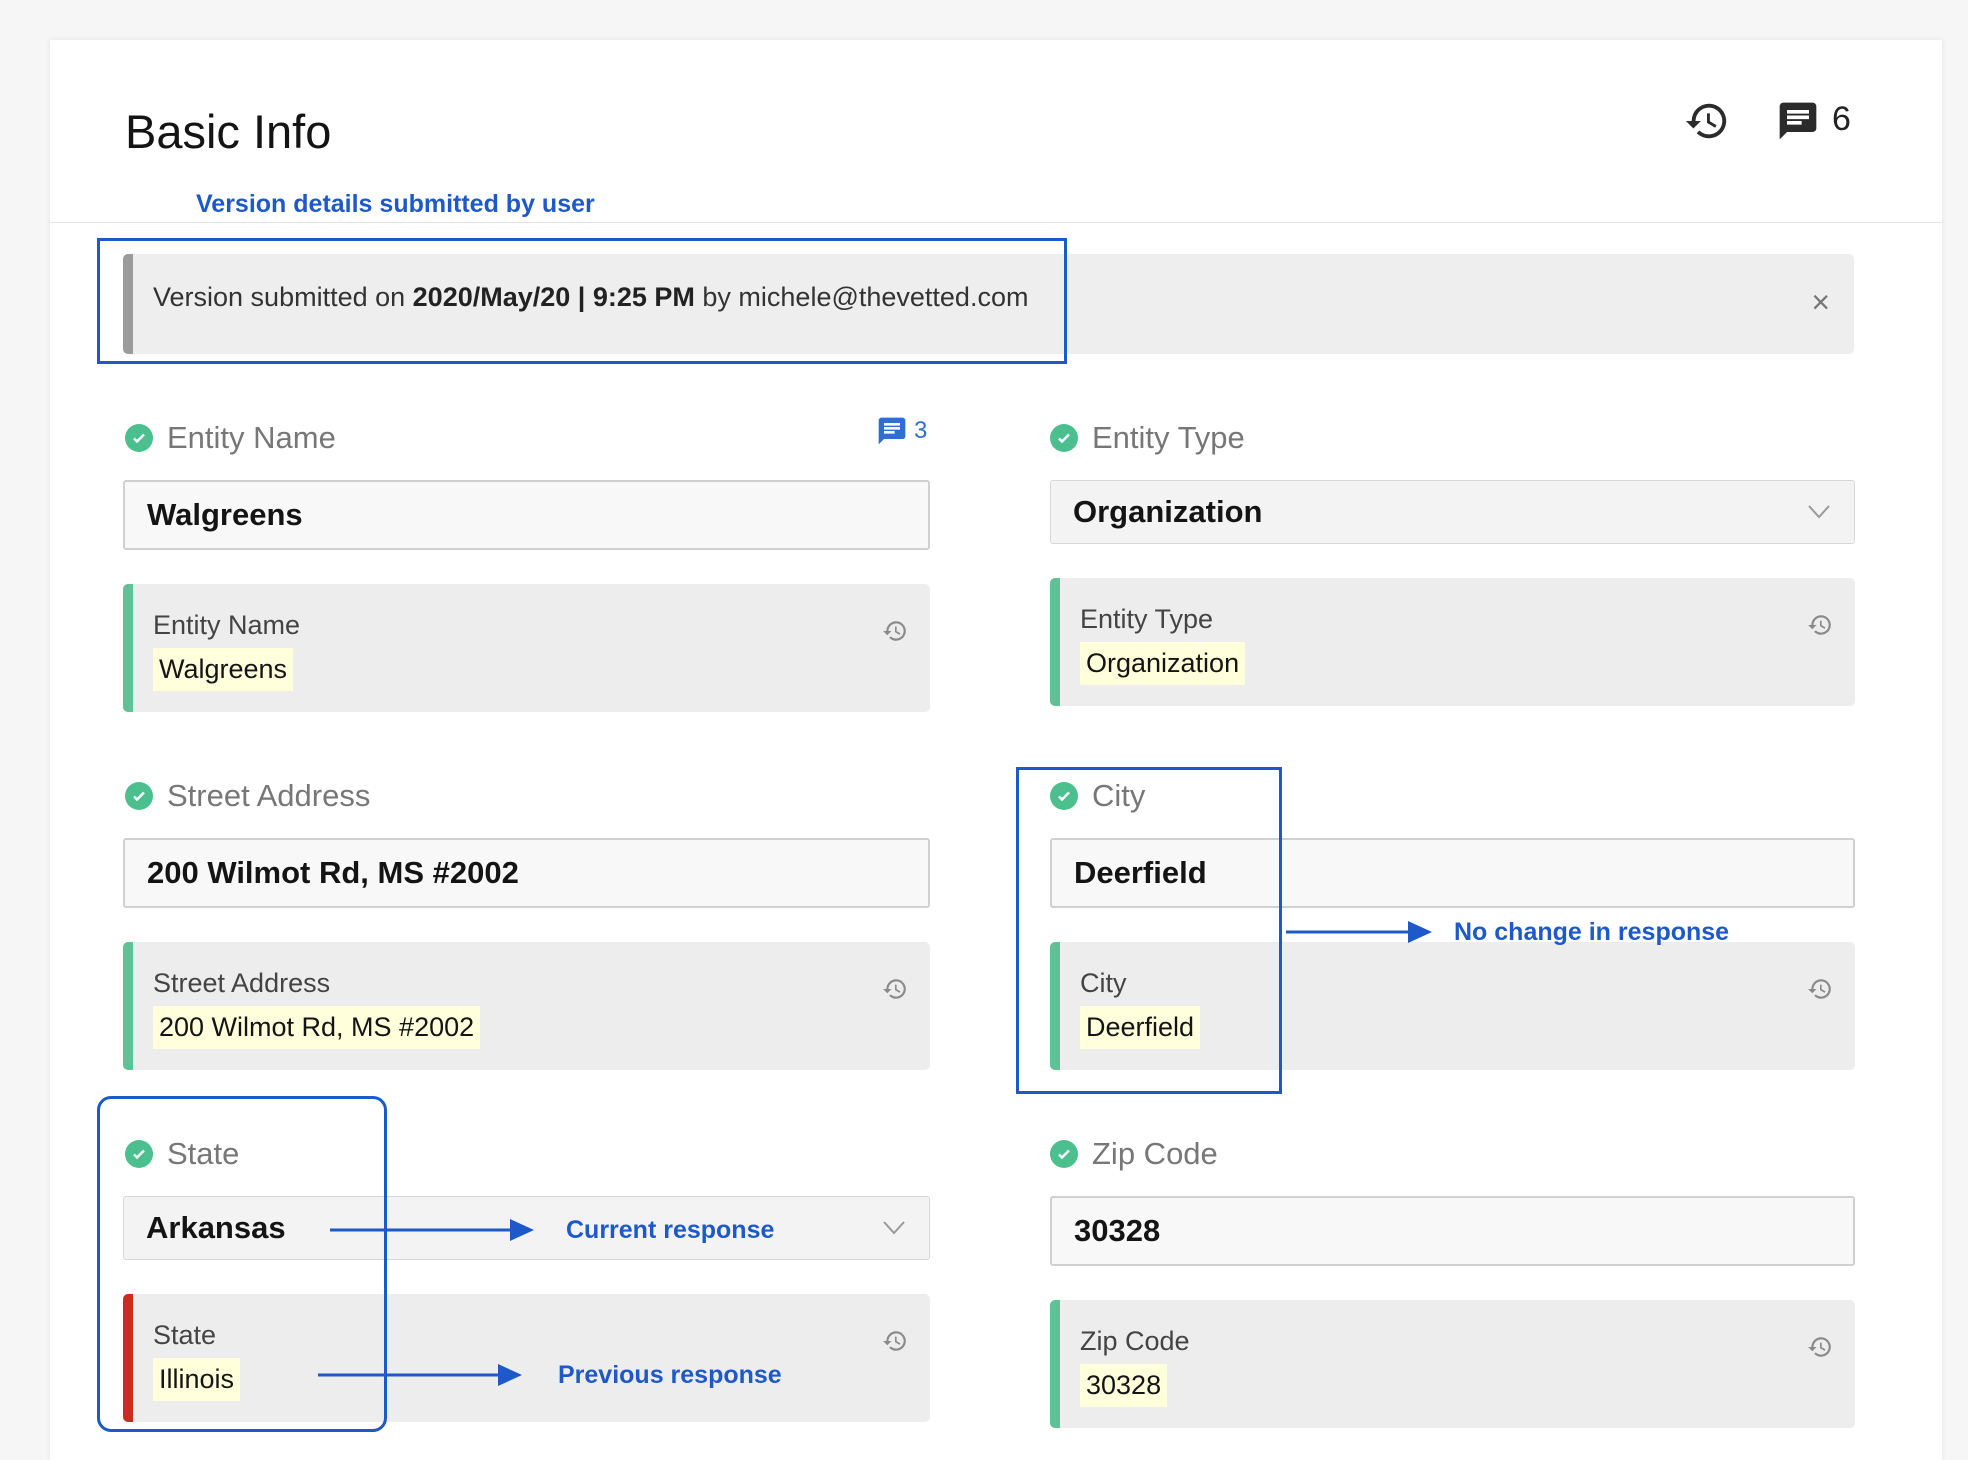  What do you see at coordinates (526, 873) in the screenshot?
I see `street-address-input: 200 Wilmot Rd, MS #2002` at bounding box center [526, 873].